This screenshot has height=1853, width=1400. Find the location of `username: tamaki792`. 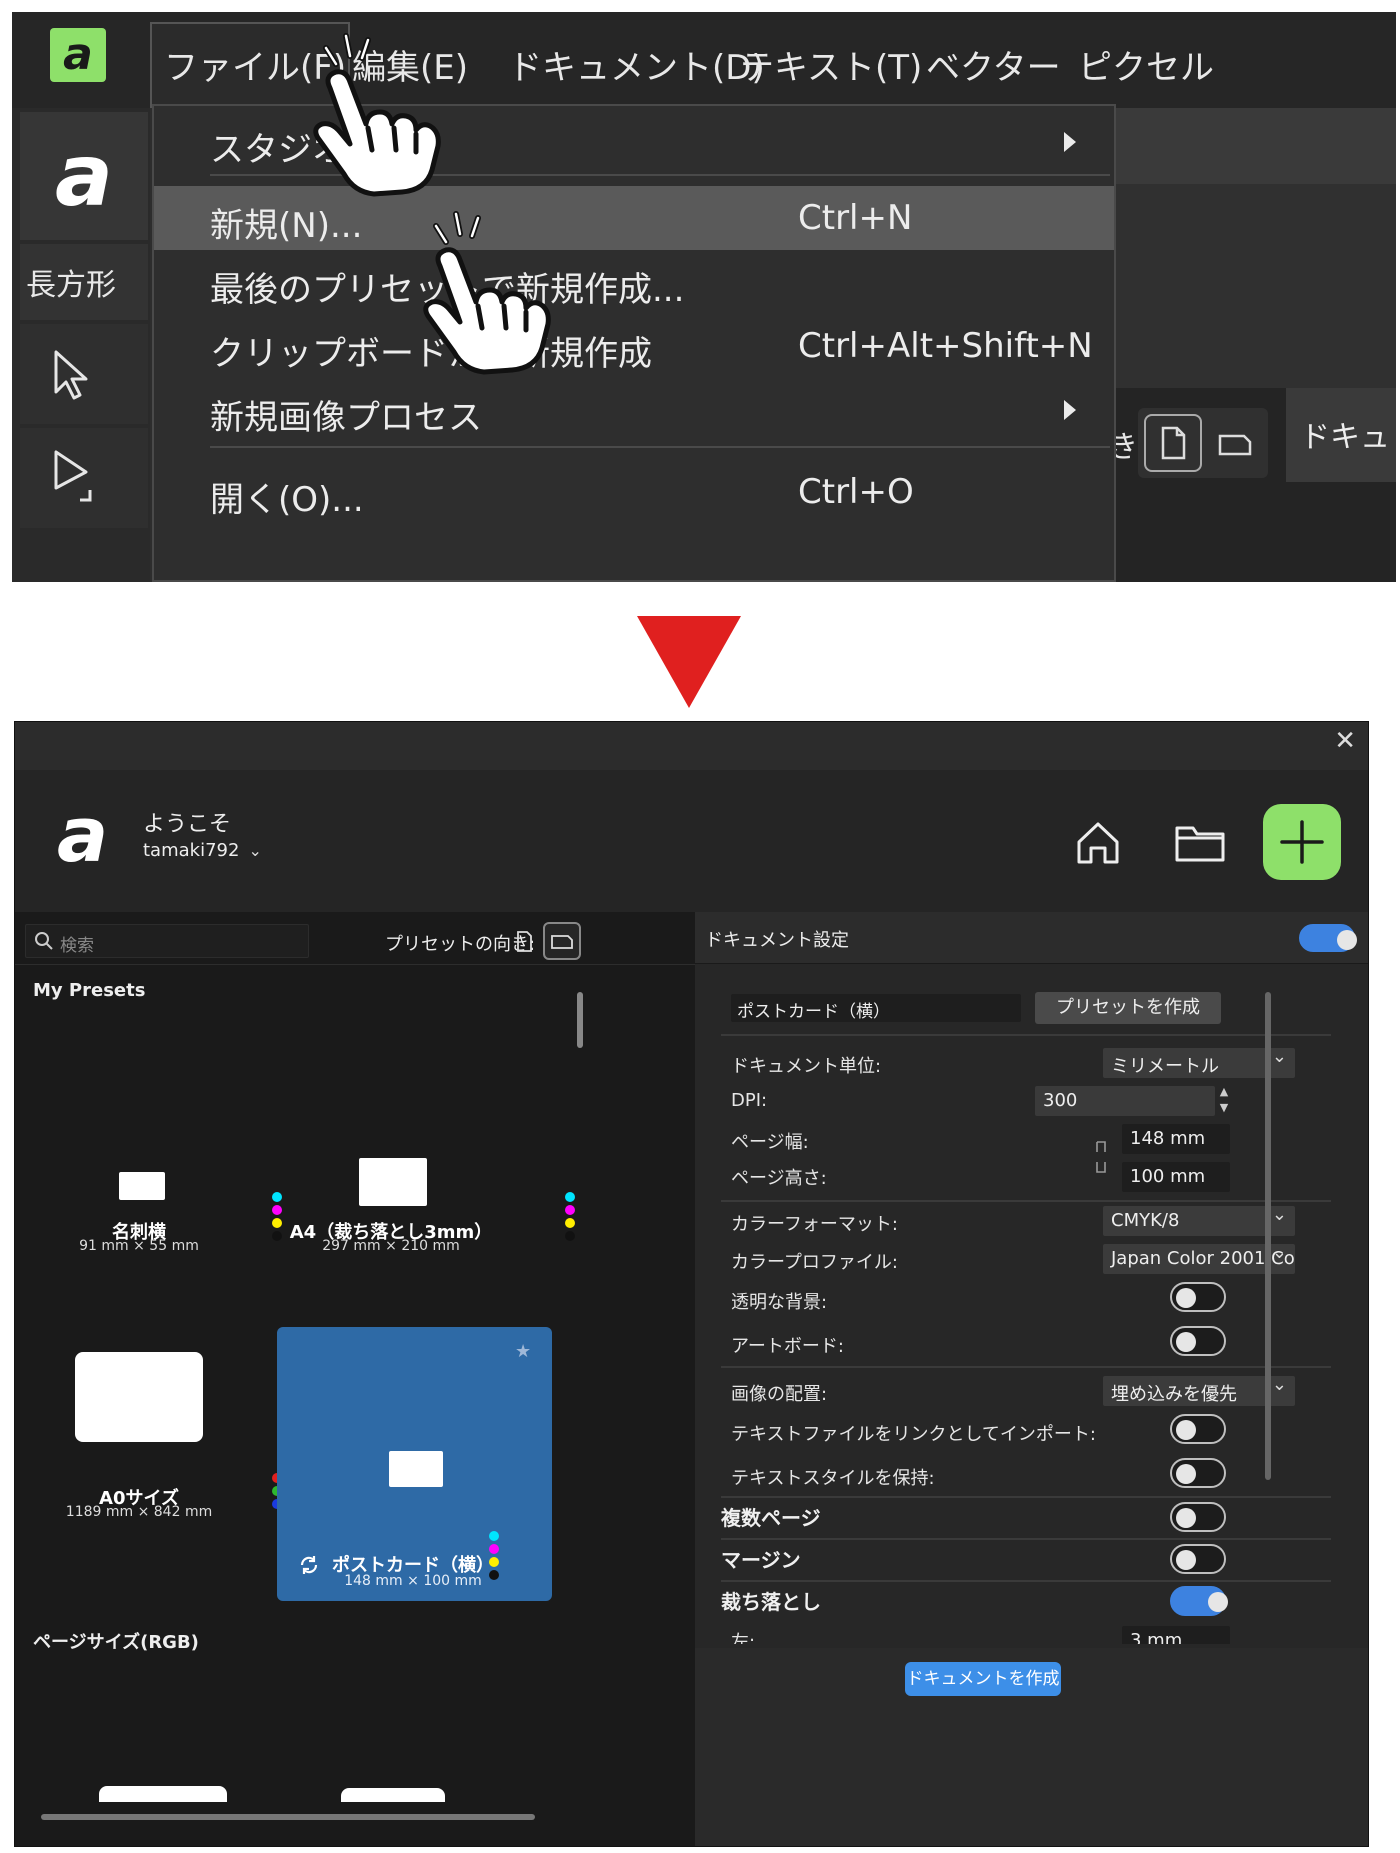

username: tamaki792 is located at coordinates (191, 850).